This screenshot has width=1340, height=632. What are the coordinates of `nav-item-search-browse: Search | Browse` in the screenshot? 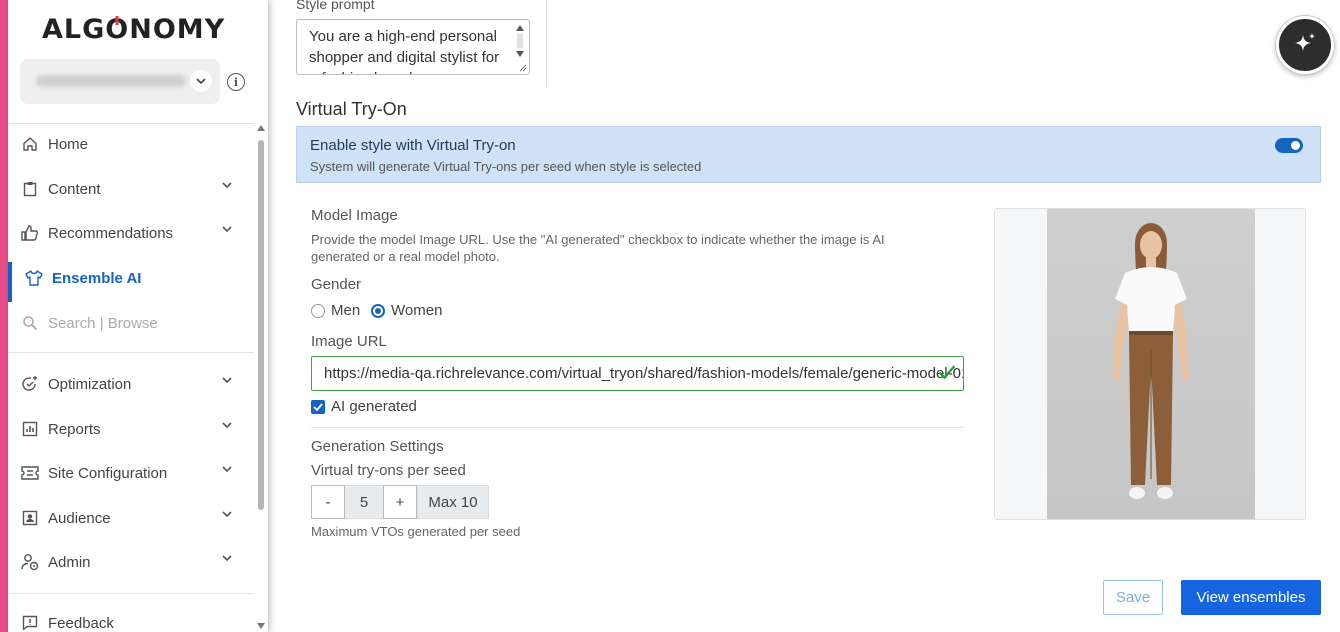 It's located at (131, 323).